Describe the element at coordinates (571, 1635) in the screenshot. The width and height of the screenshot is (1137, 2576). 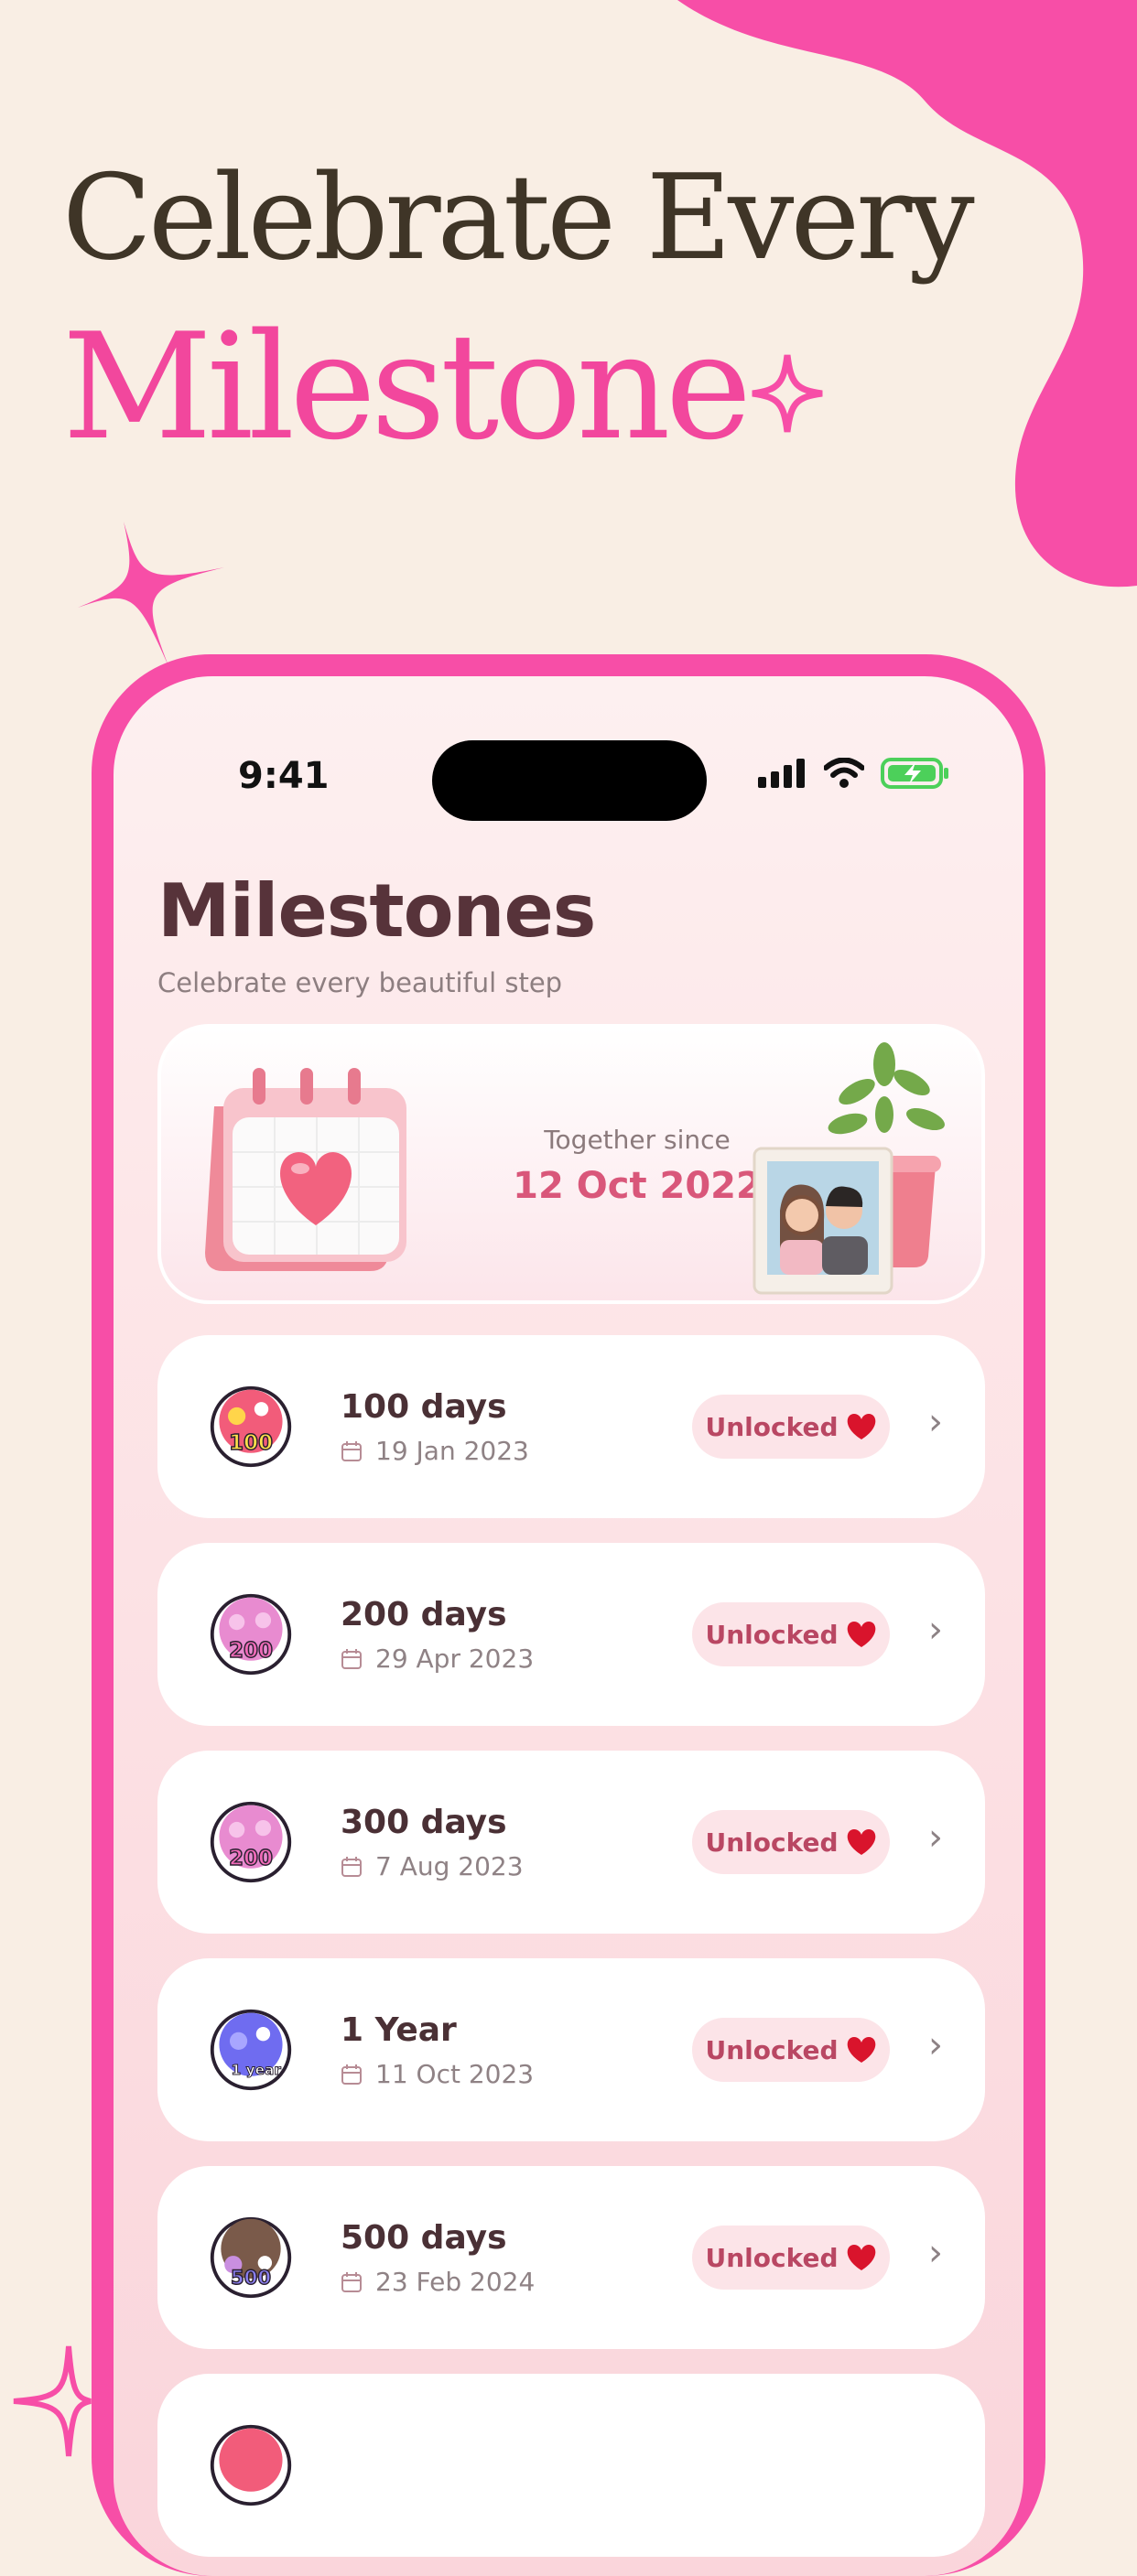
I see `milestone-card-200-days: 200 200 days 29 Apr 2023 Unlocked ›` at that location.